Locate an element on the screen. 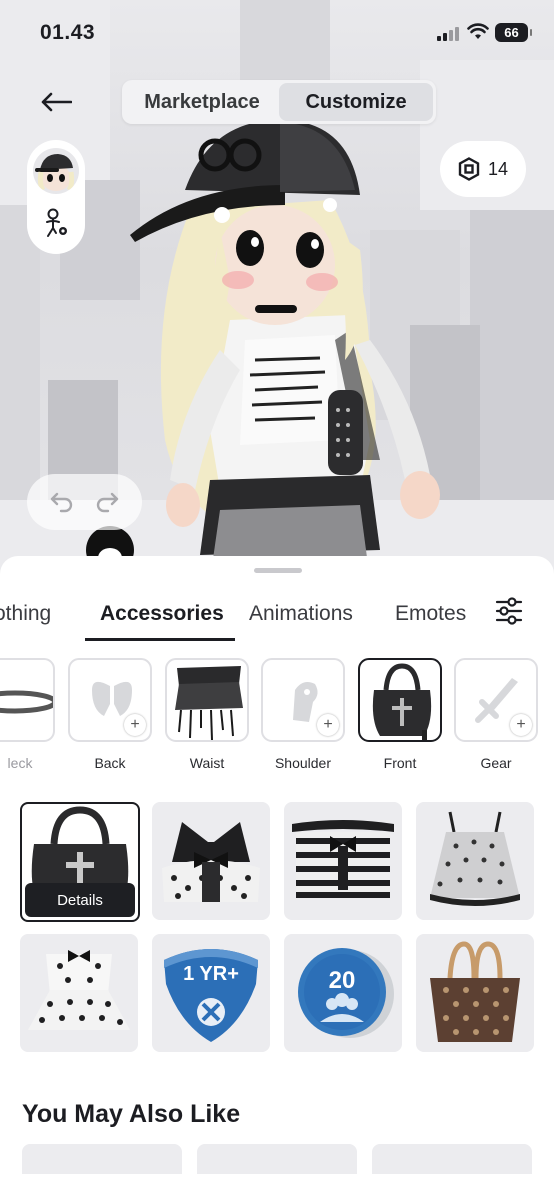 This screenshot has height=1199, width=554. avatar-tools-pill is located at coordinates (56, 197).